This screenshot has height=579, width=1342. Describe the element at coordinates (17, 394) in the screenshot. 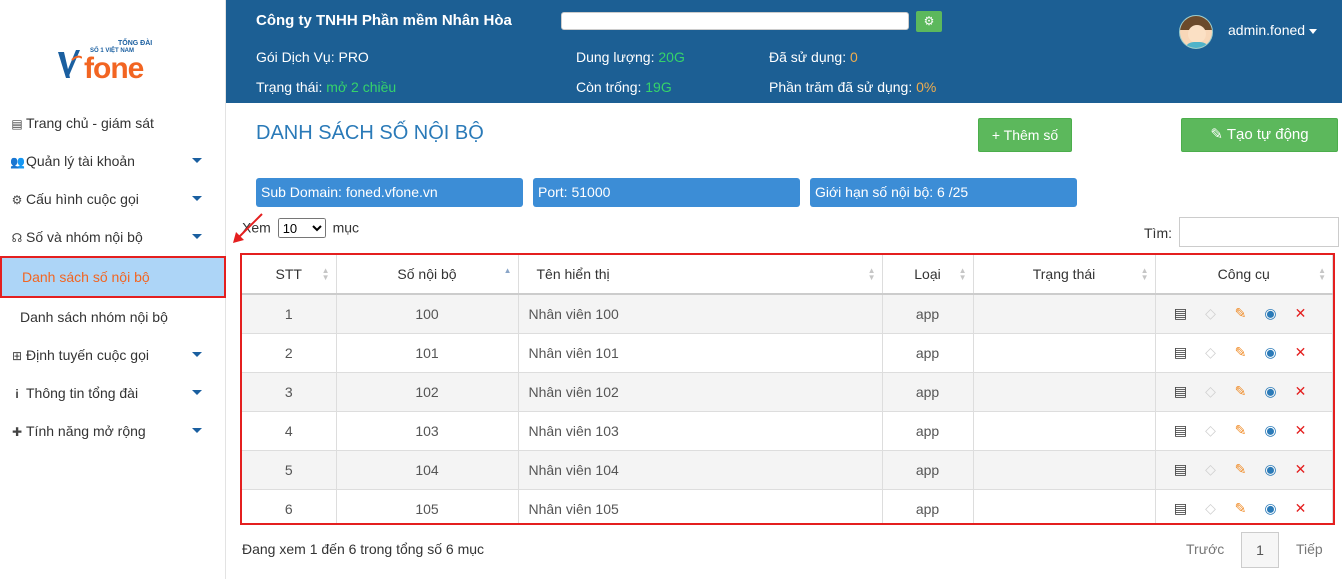

I see `info-icon: i` at that location.